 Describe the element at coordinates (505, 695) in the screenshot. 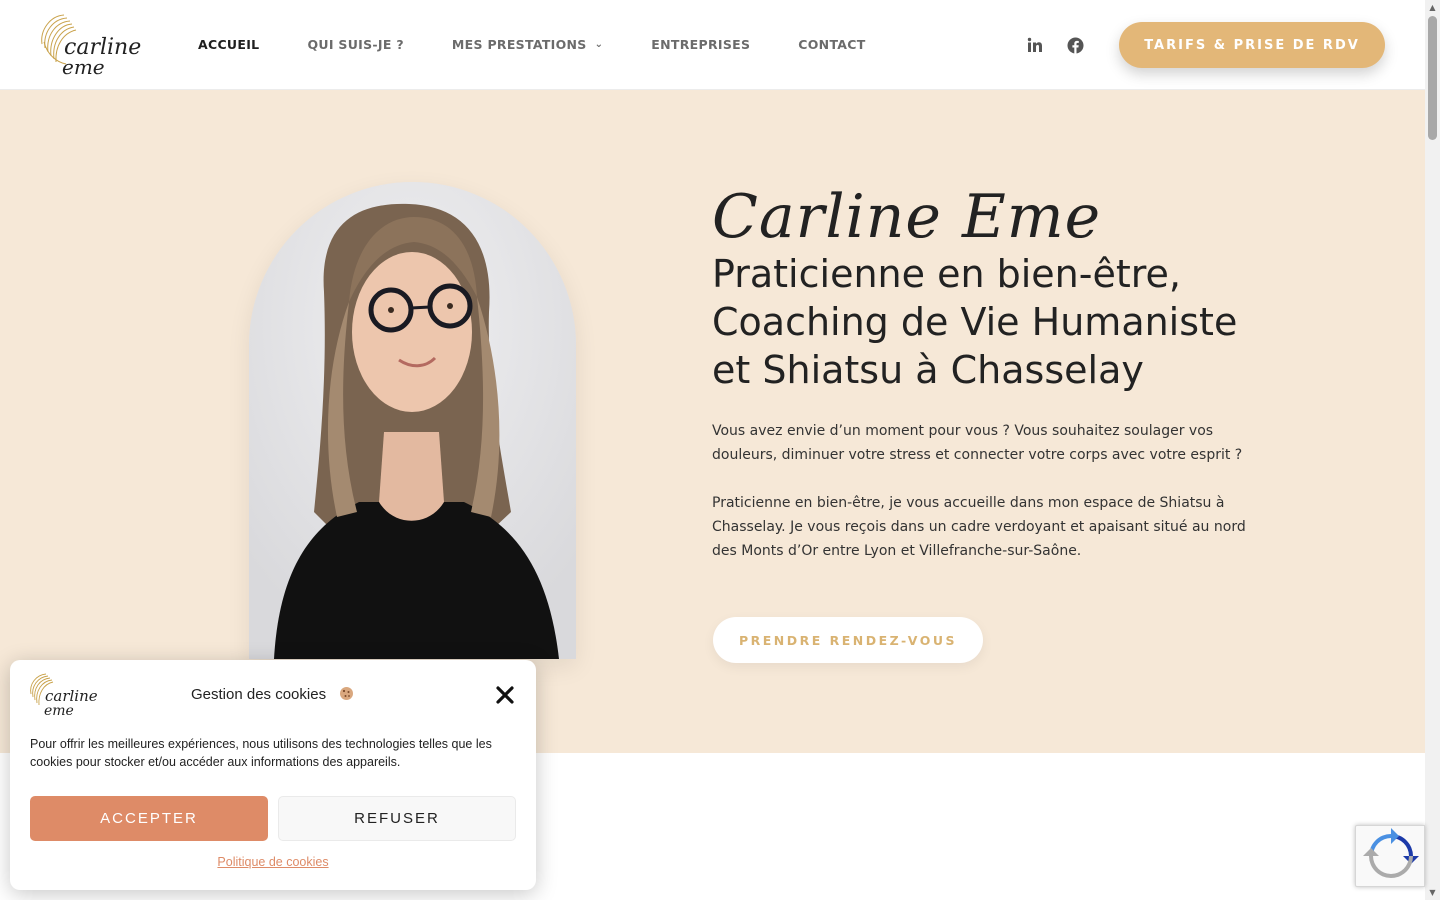

I see `close-icon` at that location.